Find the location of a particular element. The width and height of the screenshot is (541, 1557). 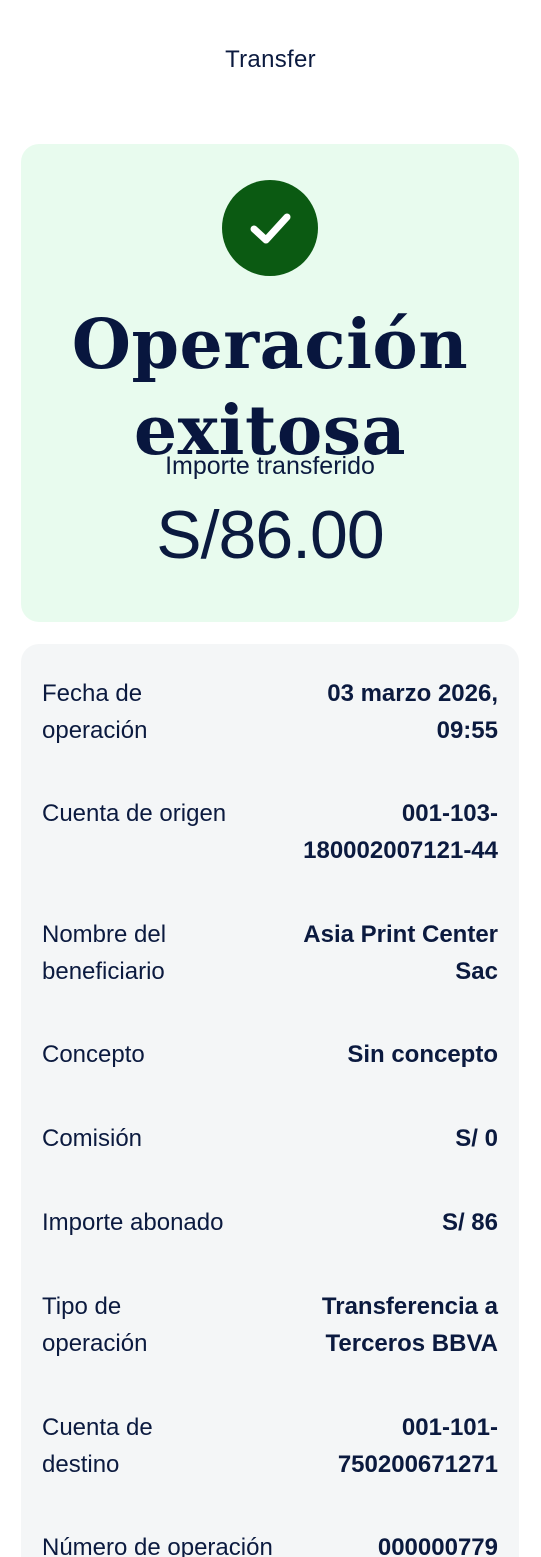

detail-label-line: Importe abonado is located at coordinates (133, 1222).